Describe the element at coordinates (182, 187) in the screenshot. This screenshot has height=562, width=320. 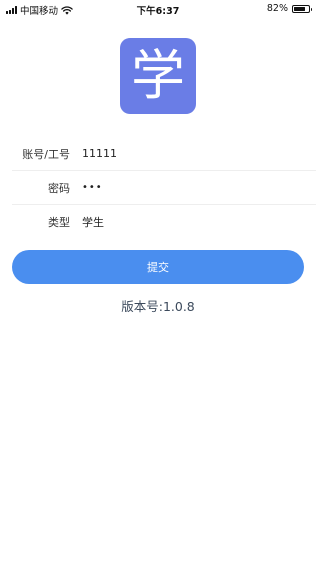
I see `password-field: •••` at that location.